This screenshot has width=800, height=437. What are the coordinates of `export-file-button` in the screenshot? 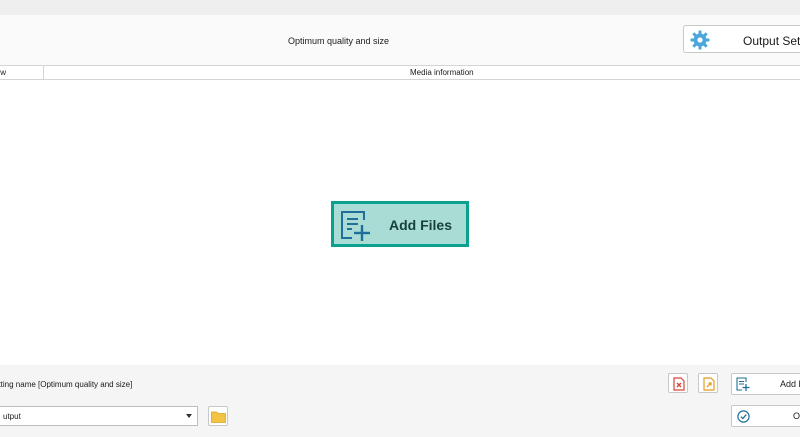 It's located at (708, 383).